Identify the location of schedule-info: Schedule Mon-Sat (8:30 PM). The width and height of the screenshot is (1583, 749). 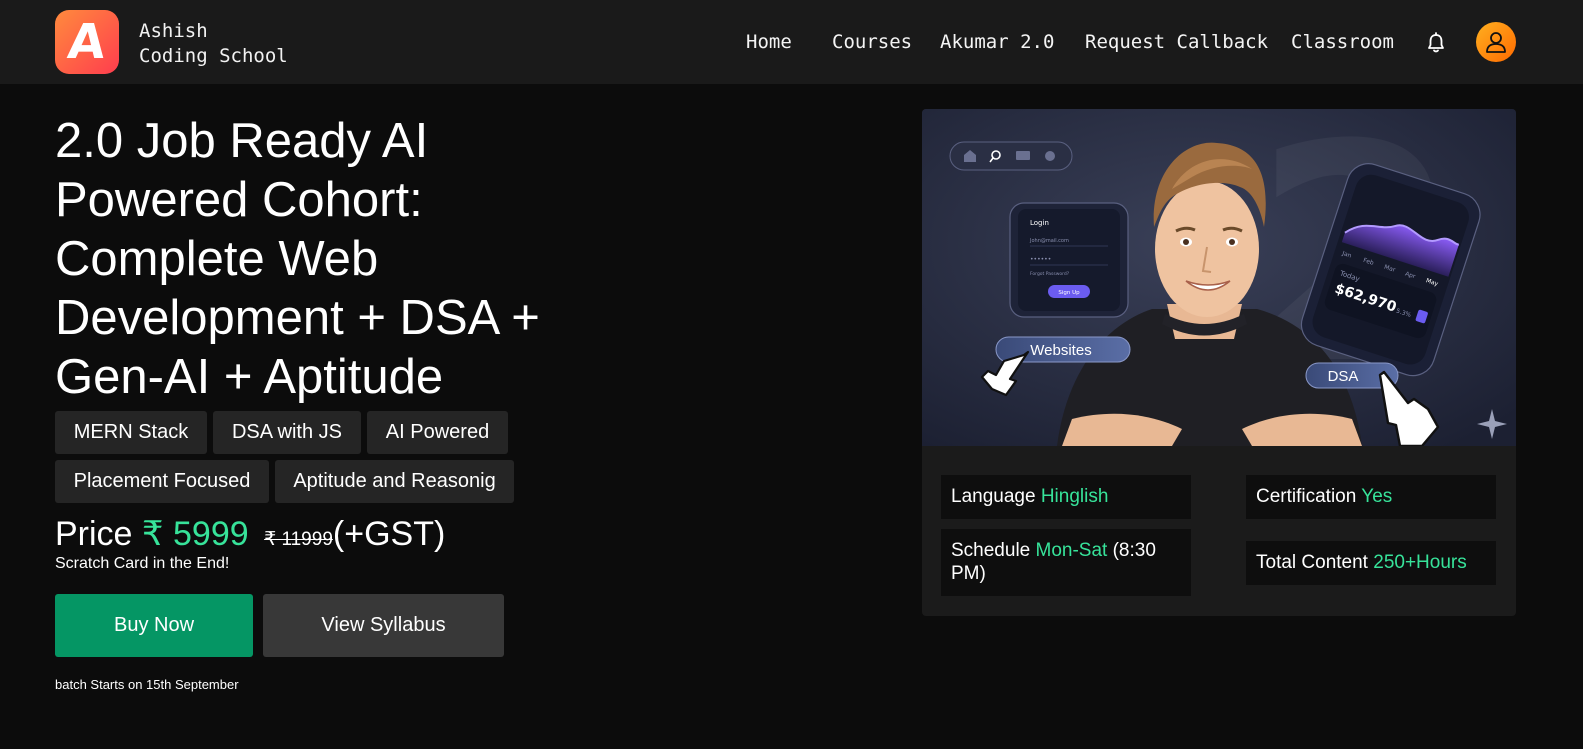
(1066, 562).